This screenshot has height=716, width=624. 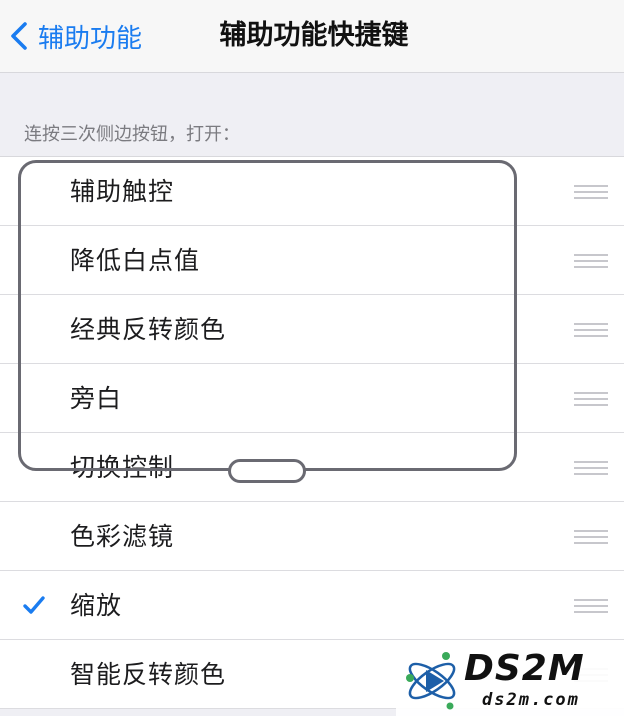 I want to click on list-item-label: 经典反转颜色, so click(x=148, y=329).